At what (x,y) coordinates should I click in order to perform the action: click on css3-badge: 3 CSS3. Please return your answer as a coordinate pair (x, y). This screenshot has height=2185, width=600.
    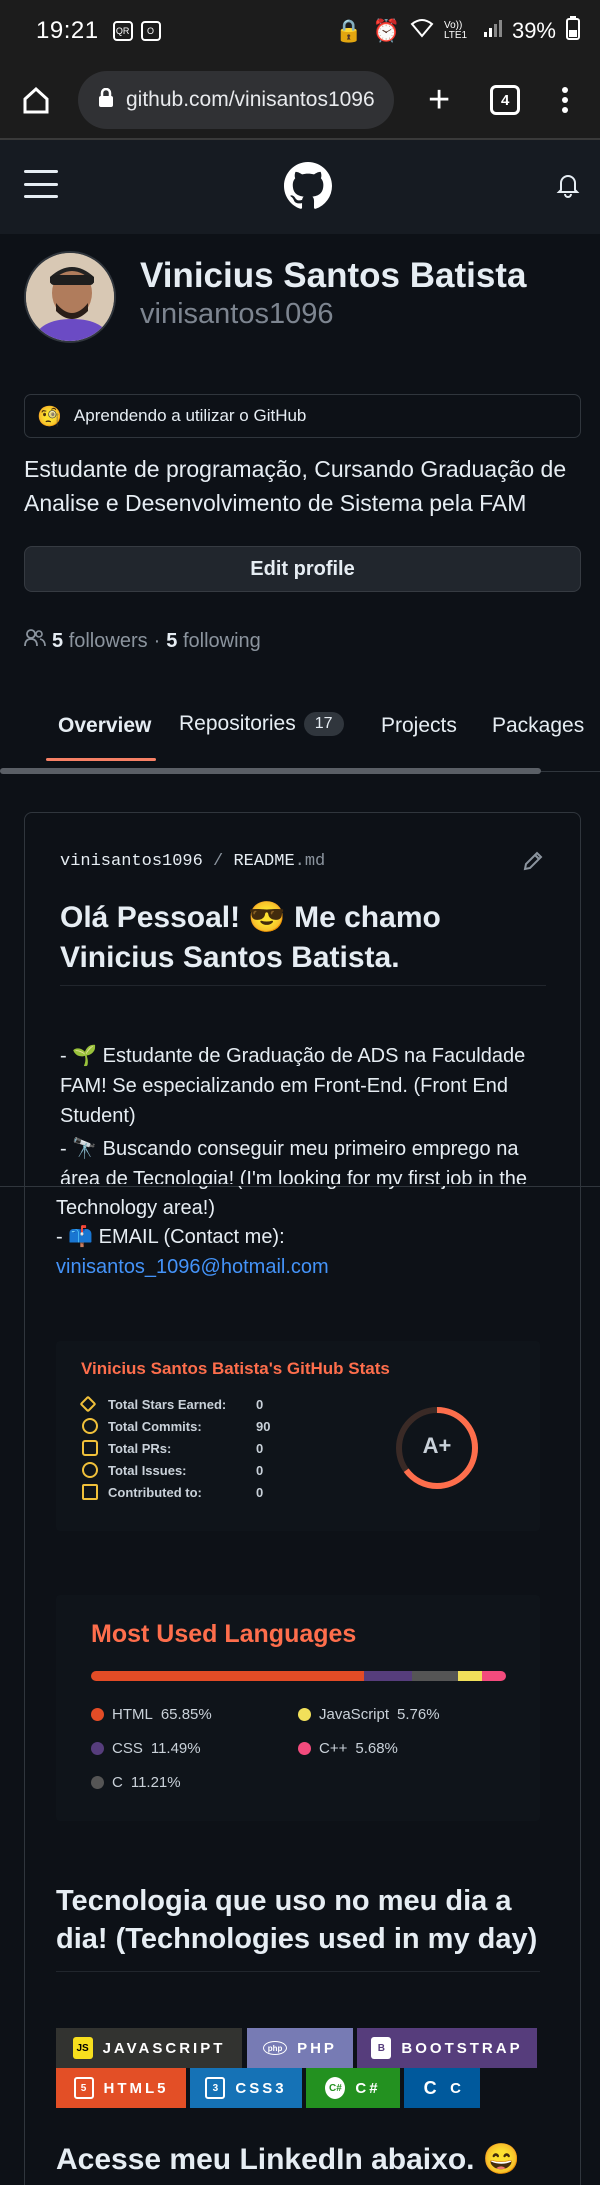
    Looking at the image, I should click on (246, 2088).